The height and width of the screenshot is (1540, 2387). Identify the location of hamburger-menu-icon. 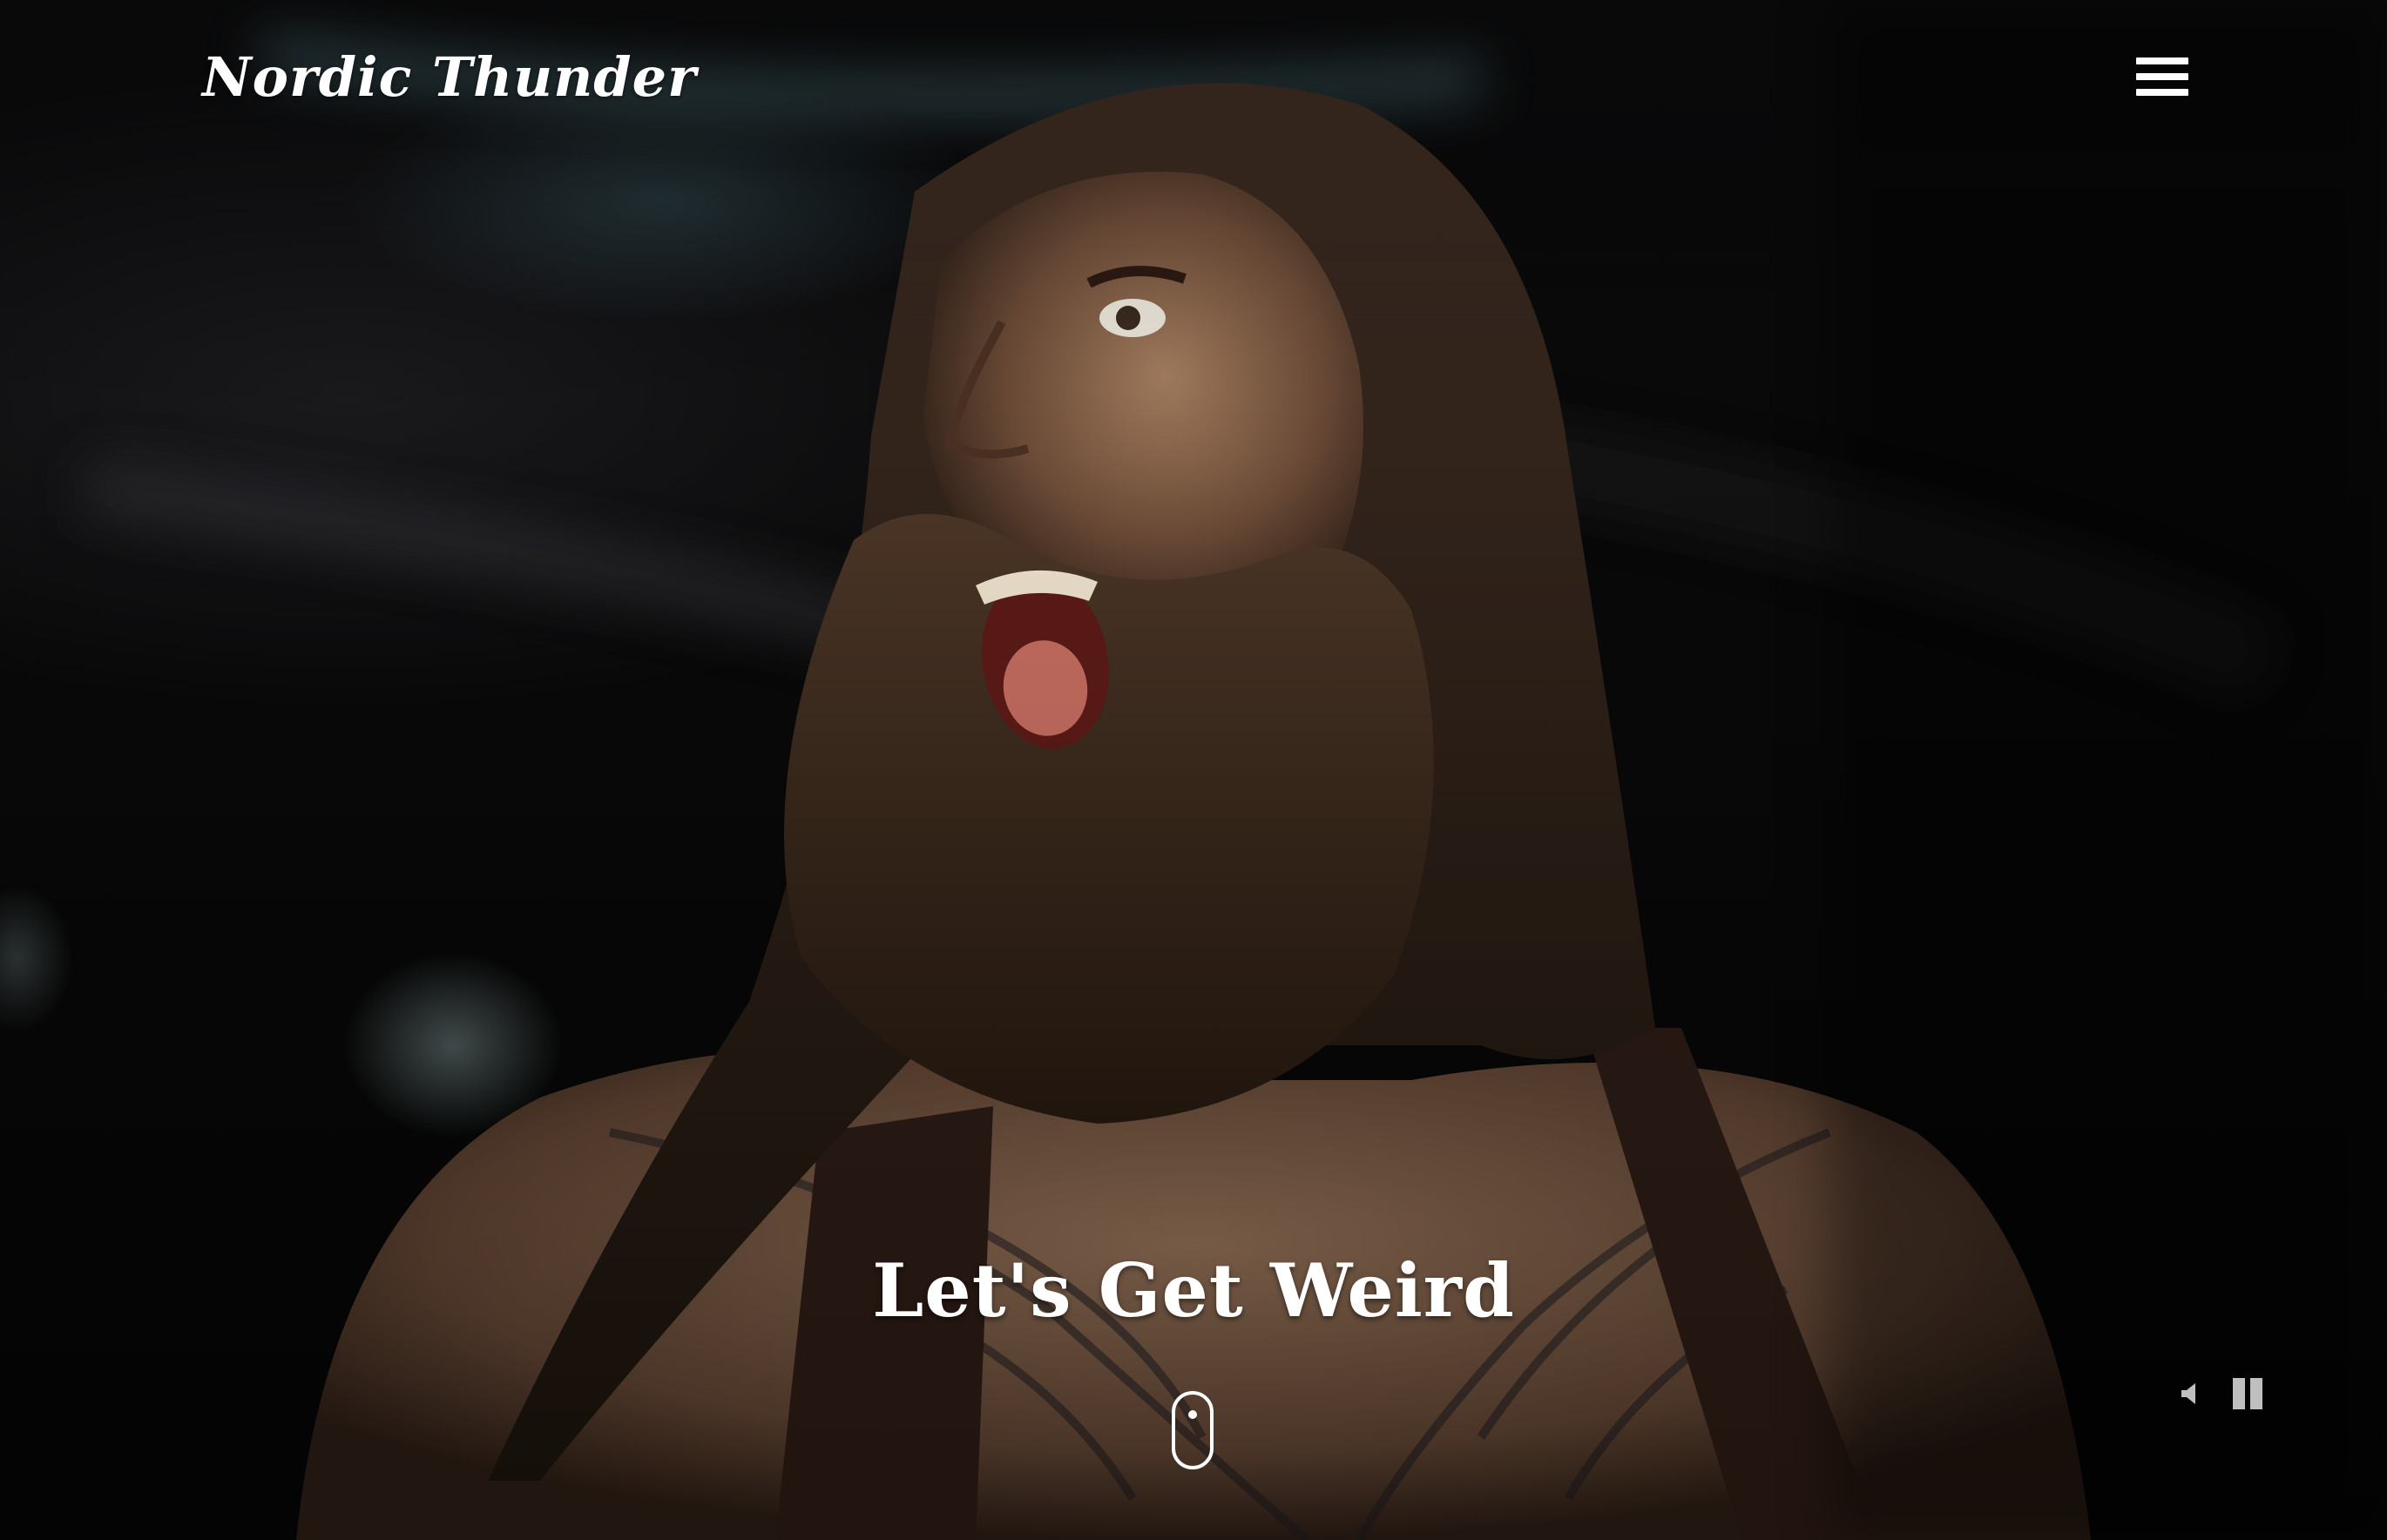
(2162, 77).